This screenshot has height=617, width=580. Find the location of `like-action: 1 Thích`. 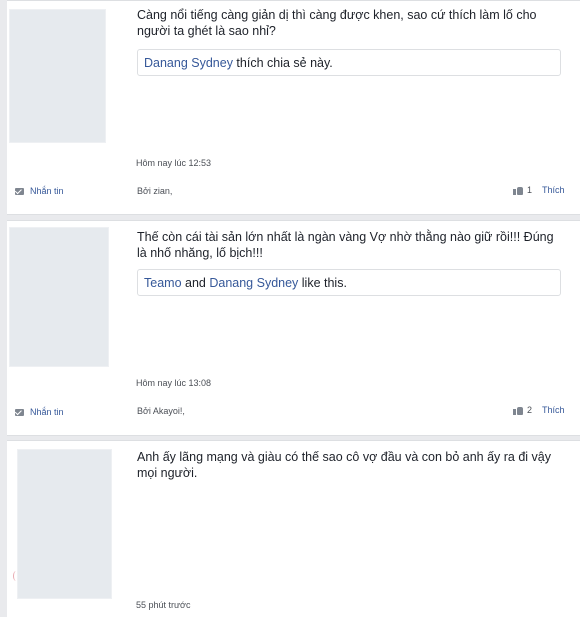

like-action: 1 Thích is located at coordinates (539, 190).